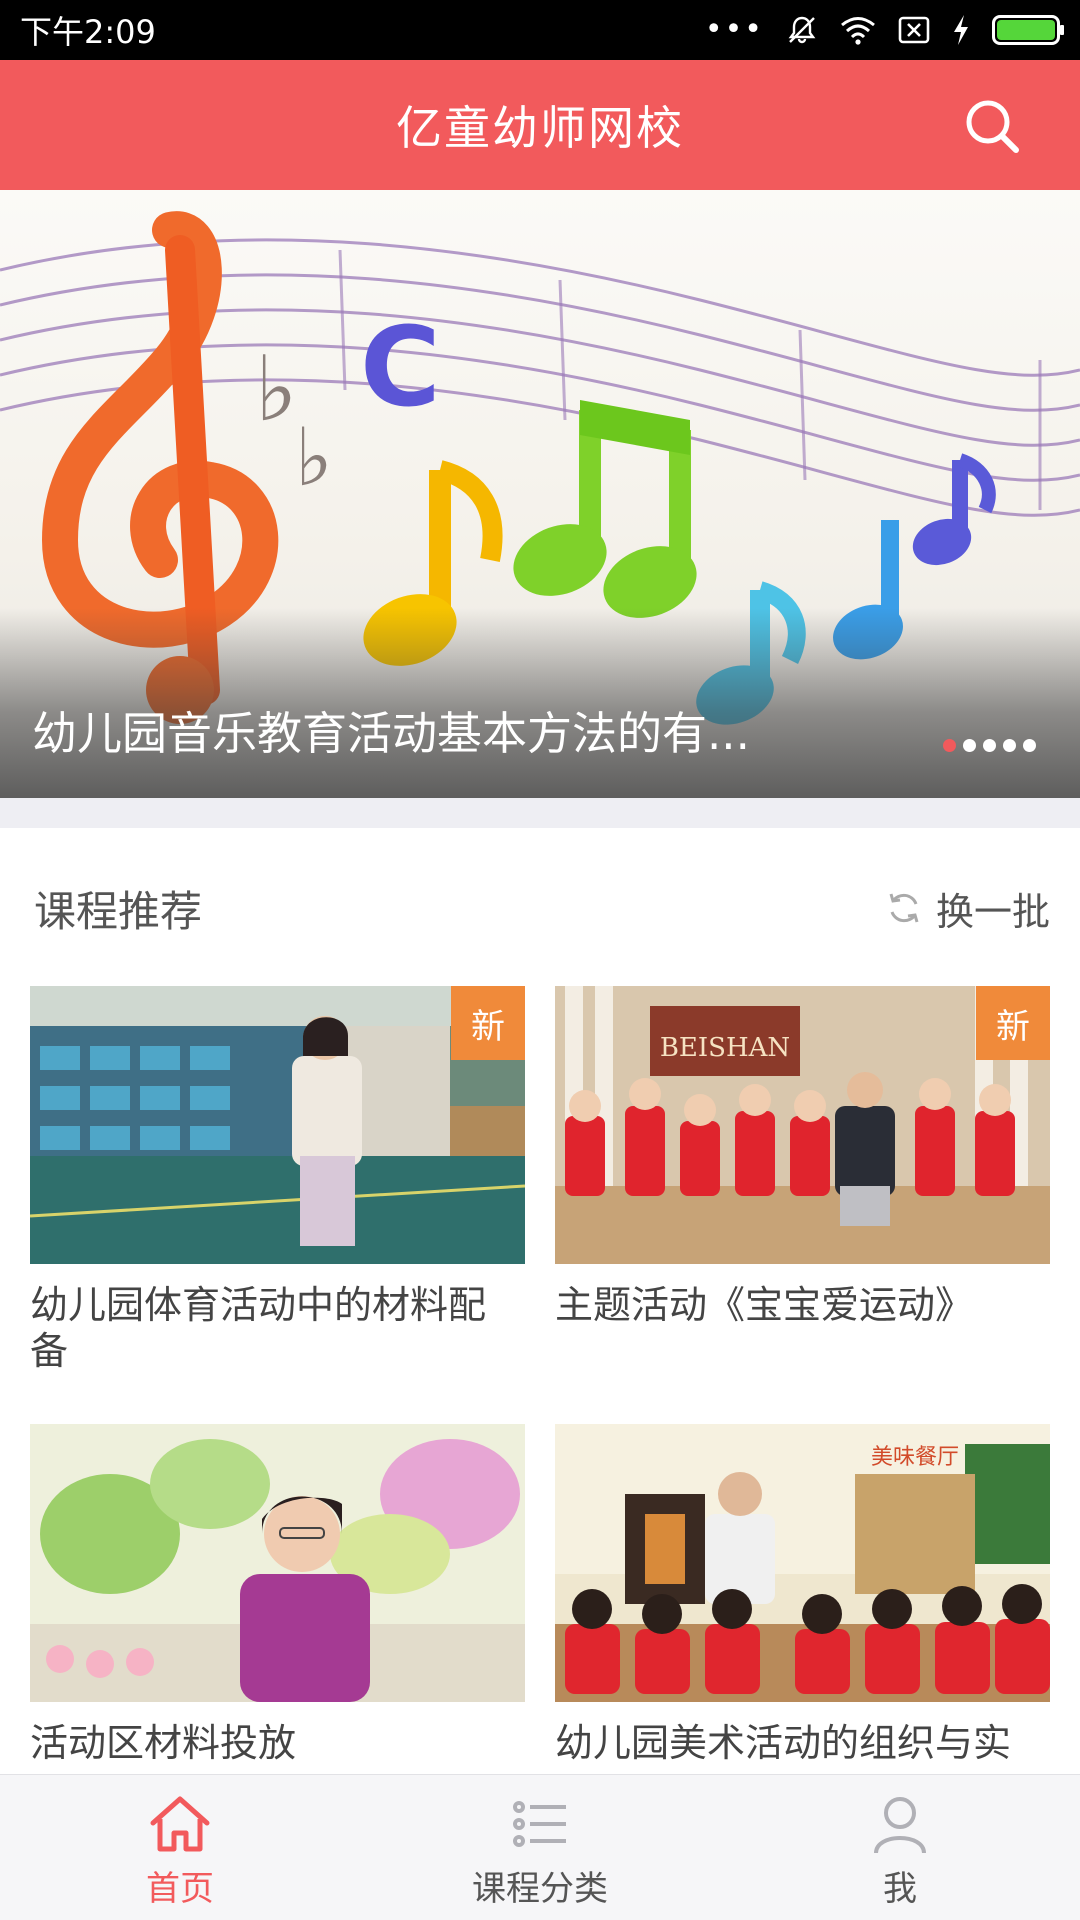 This screenshot has height=1920, width=1080. I want to click on battery-icon, so click(1028, 30).